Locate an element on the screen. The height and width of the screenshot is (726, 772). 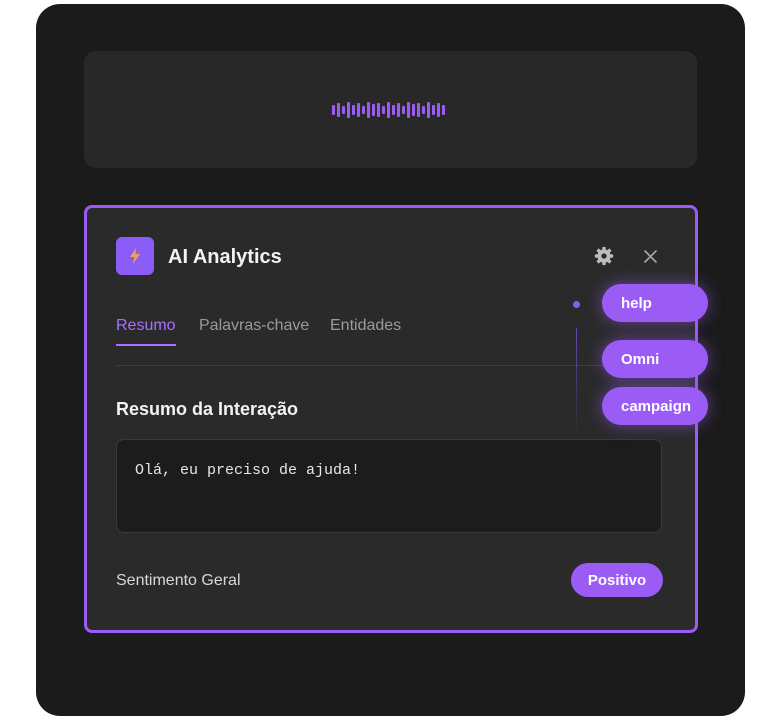
lightning-bolt-icon is located at coordinates (135, 256).